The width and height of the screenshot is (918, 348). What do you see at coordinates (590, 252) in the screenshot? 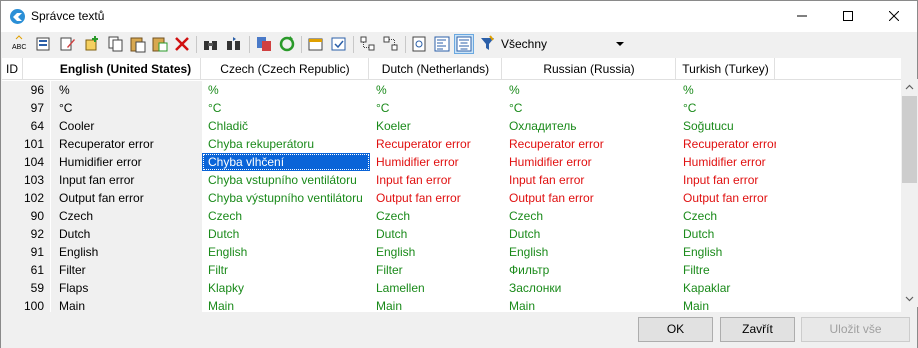
I see `cell-russian: English` at bounding box center [590, 252].